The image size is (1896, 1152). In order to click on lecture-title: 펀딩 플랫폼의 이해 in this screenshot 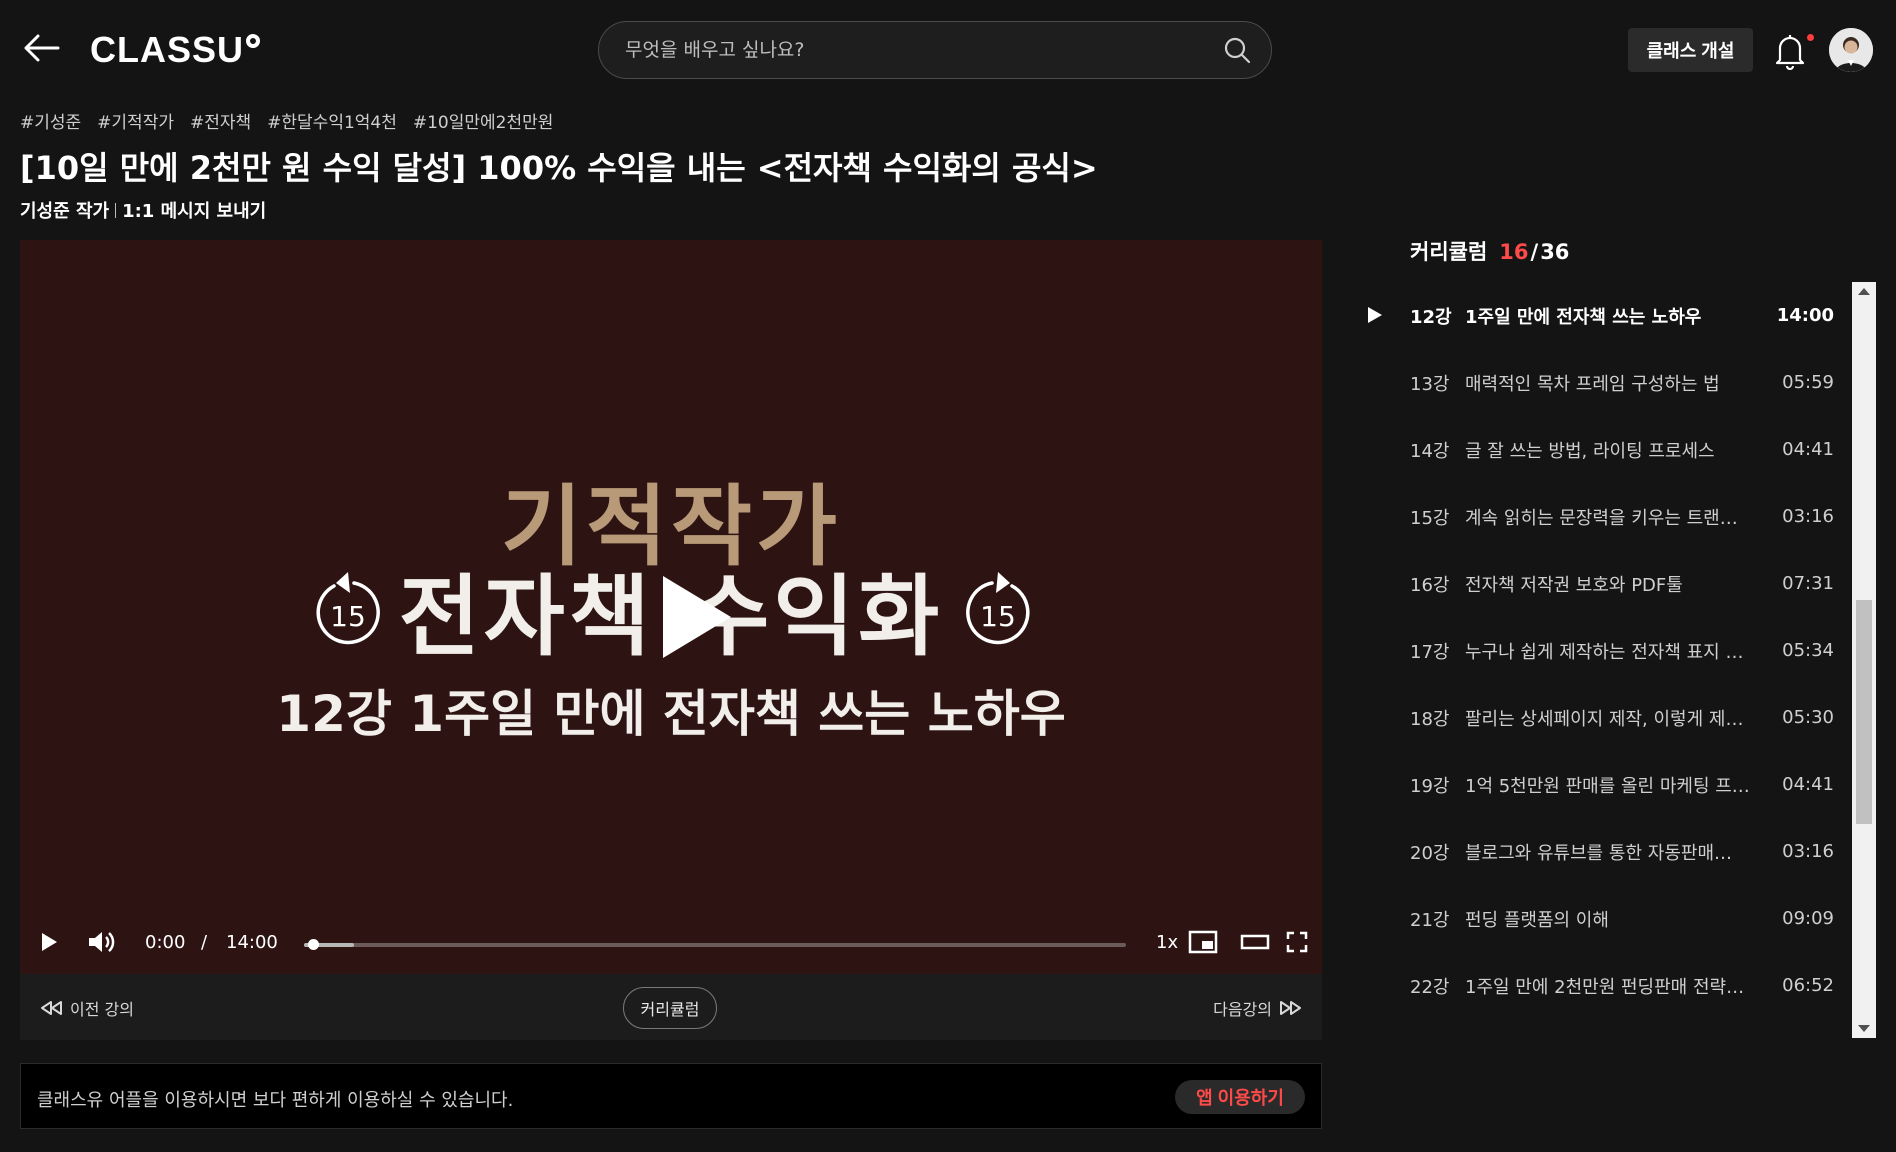, I will do `click(1537, 920)`.